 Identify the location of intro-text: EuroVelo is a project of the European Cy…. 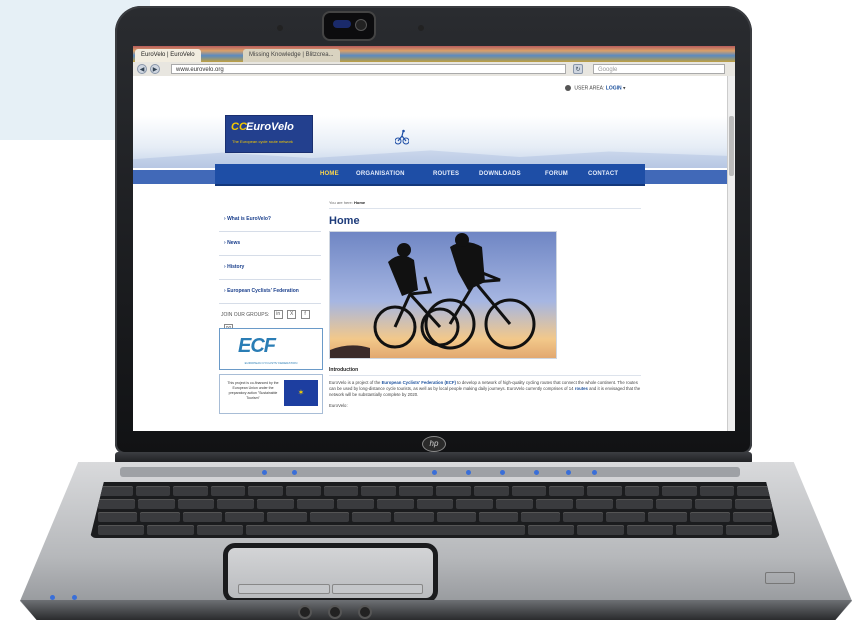
(485, 389).